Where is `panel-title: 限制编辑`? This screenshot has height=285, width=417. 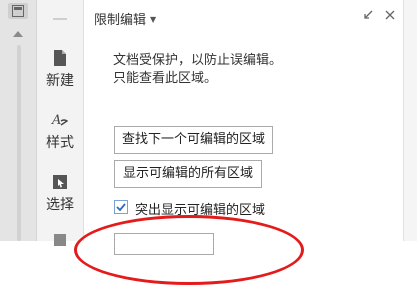
panel-title: 限制编辑 is located at coordinates (120, 20).